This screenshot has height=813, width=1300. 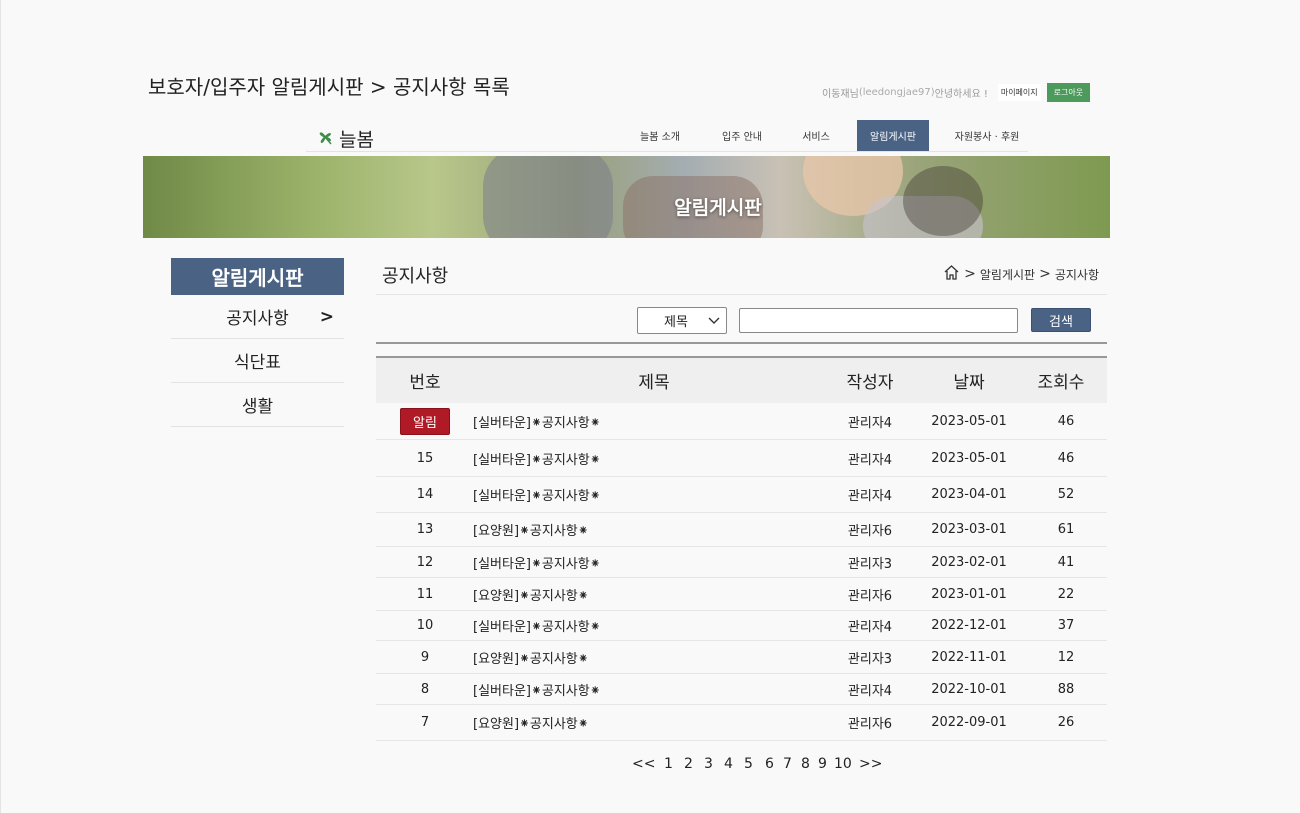 I want to click on row-no: 14, so click(x=425, y=494).